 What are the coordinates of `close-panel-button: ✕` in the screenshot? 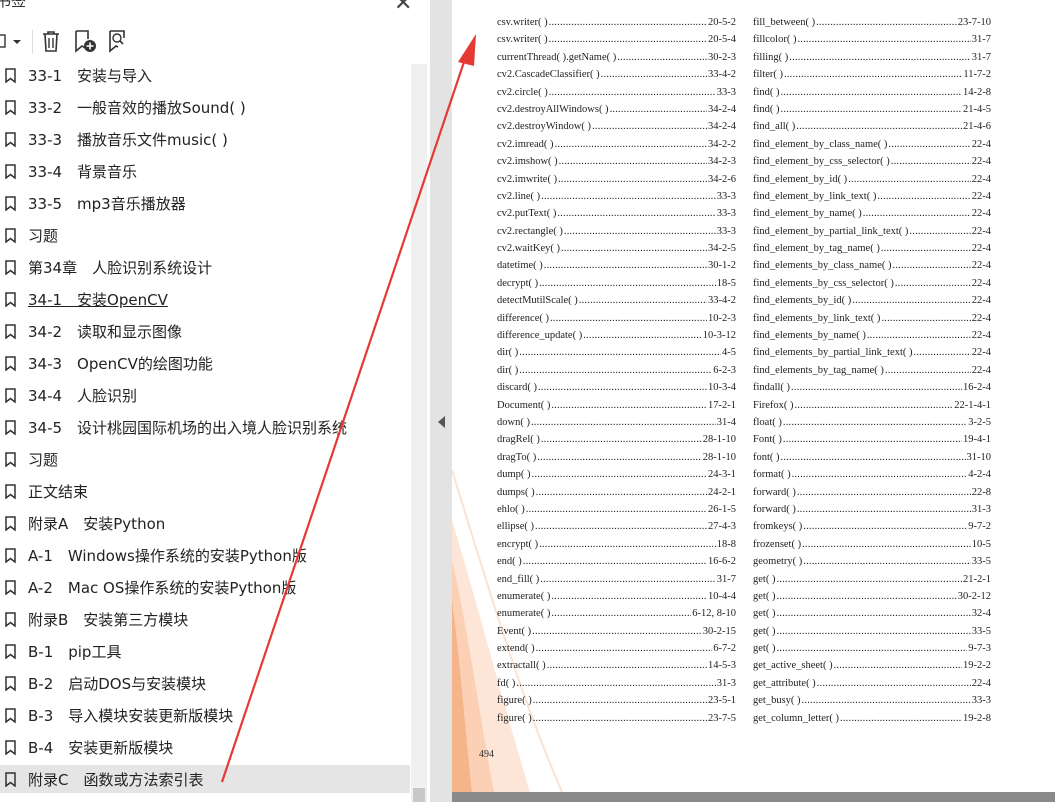 It's located at (403, 8).